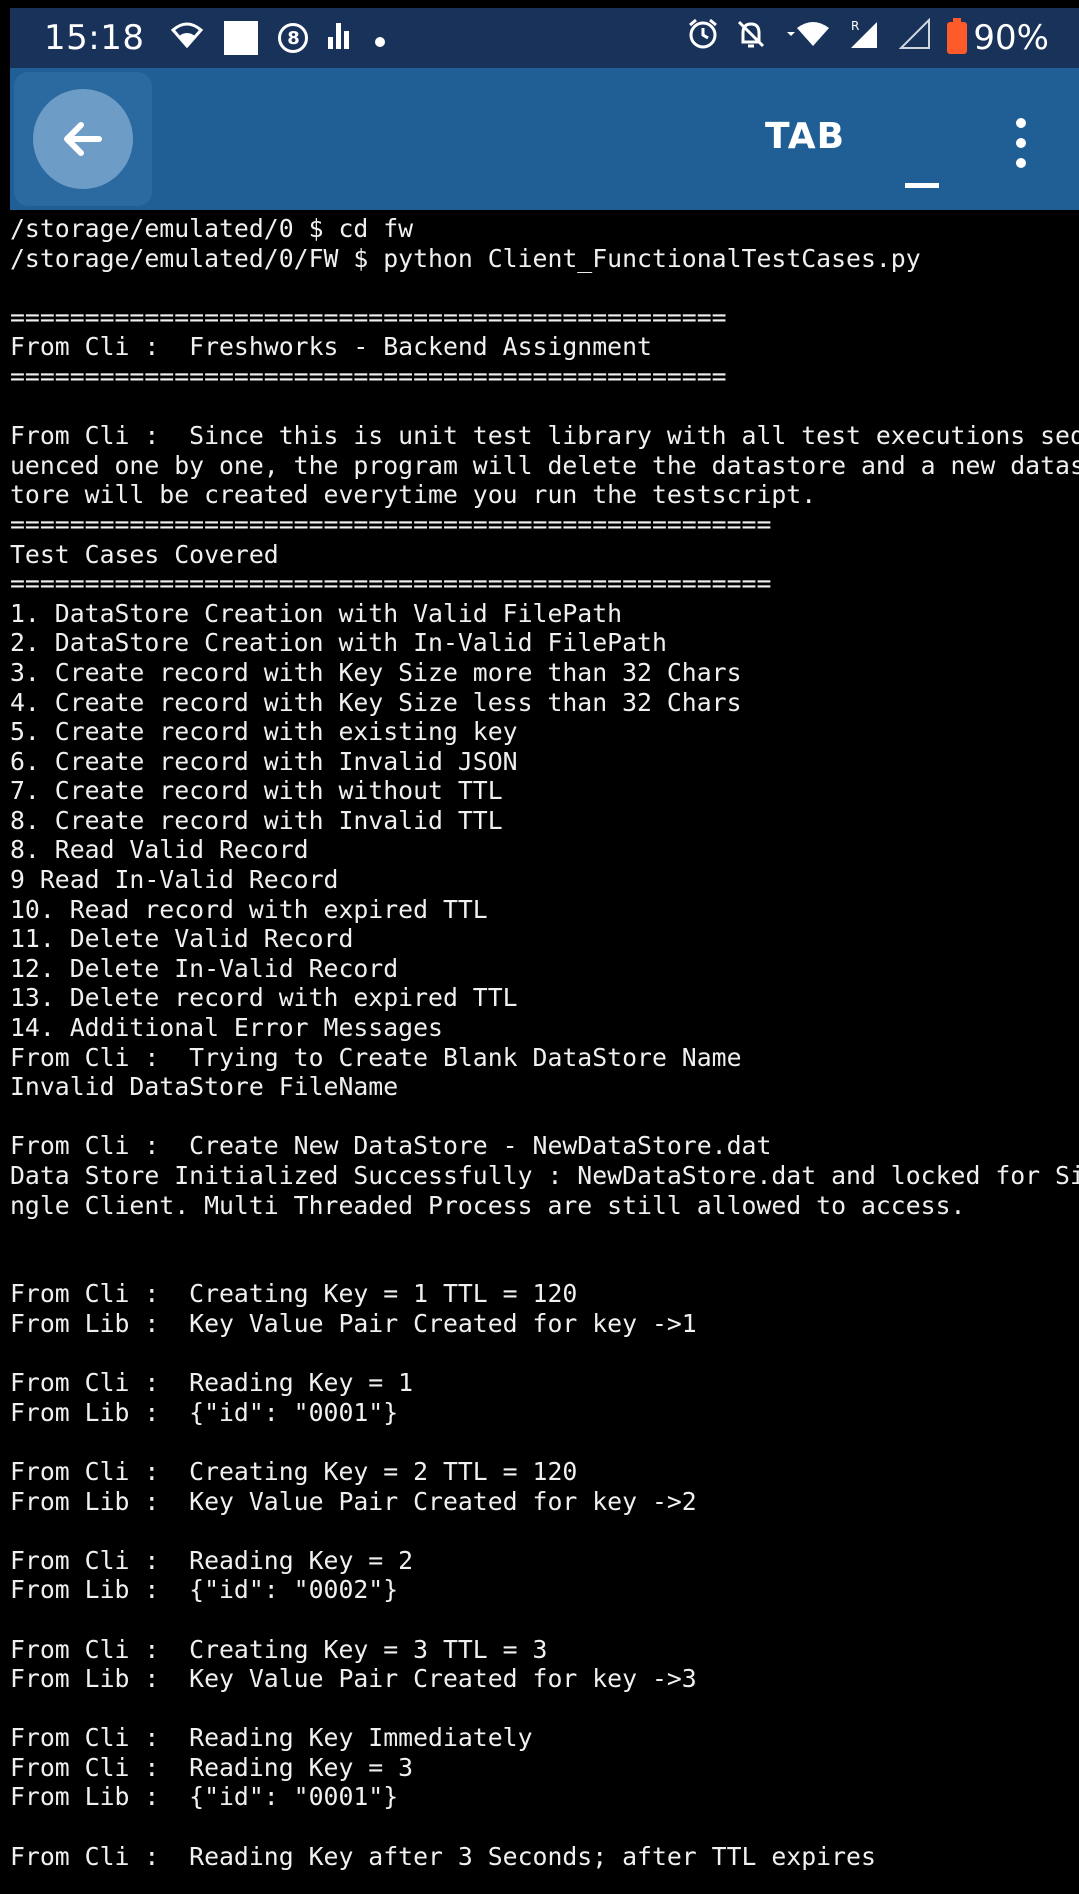  Describe the element at coordinates (855, 26) in the screenshot. I see `svg-text: R` at that location.